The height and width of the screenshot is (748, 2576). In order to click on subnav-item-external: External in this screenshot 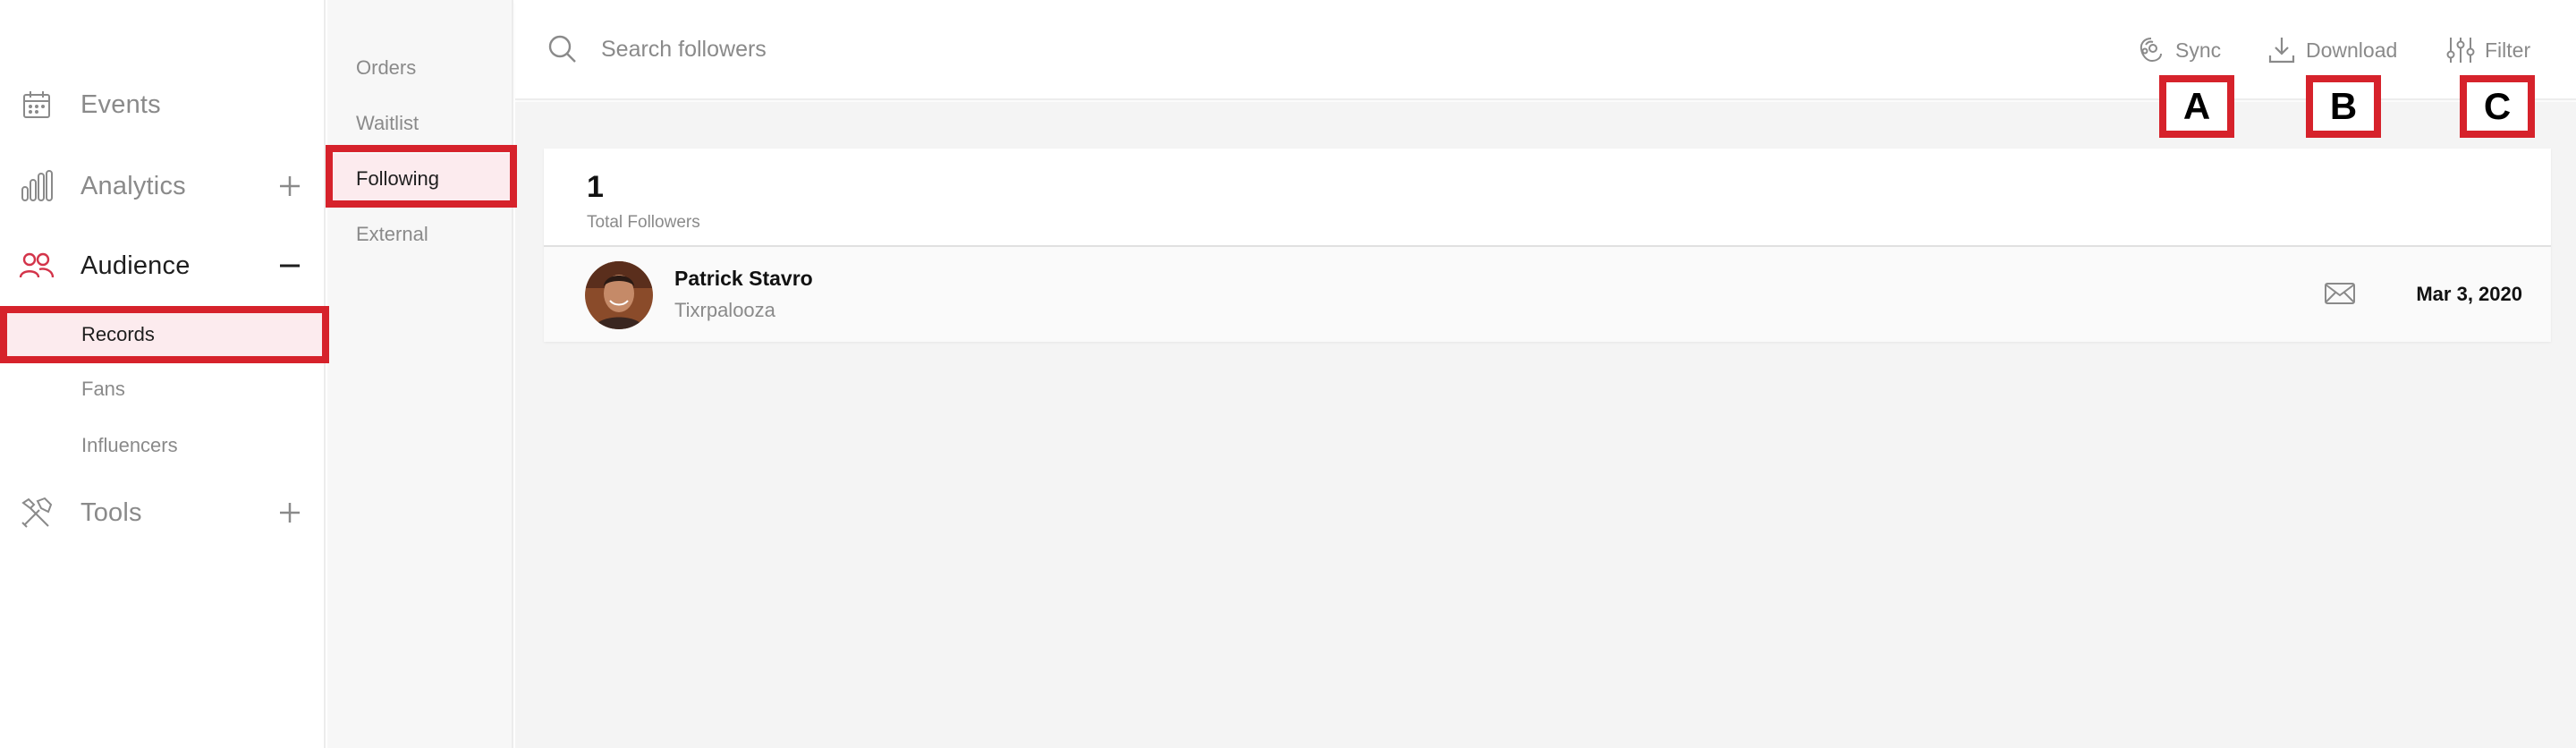, I will do `click(420, 234)`.